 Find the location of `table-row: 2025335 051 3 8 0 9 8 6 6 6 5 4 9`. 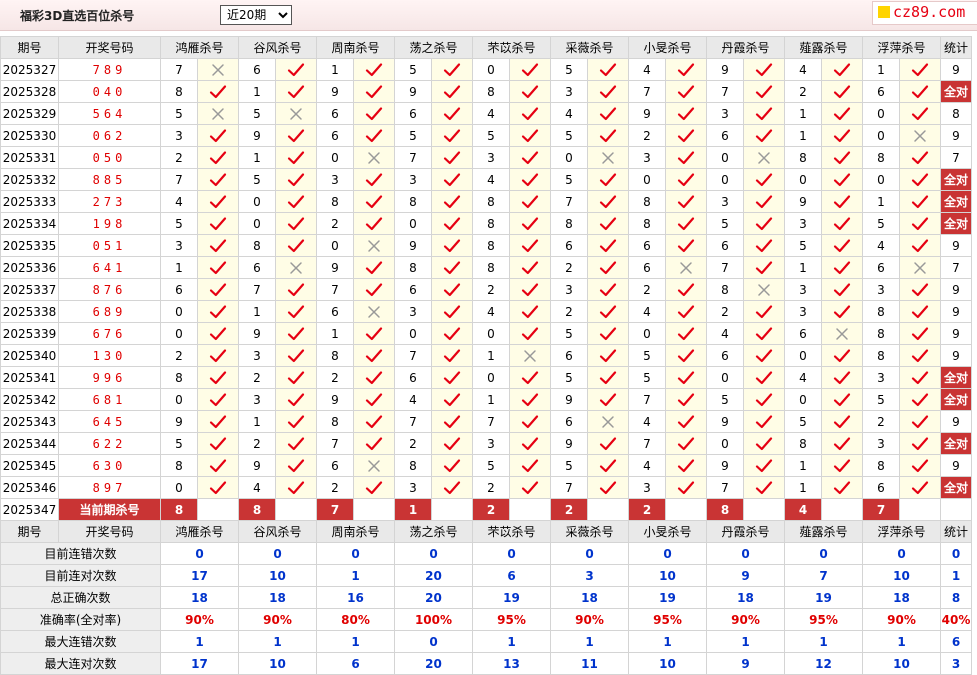

table-row: 2025335 051 3 8 0 9 8 6 6 6 5 4 9 is located at coordinates (486, 245).